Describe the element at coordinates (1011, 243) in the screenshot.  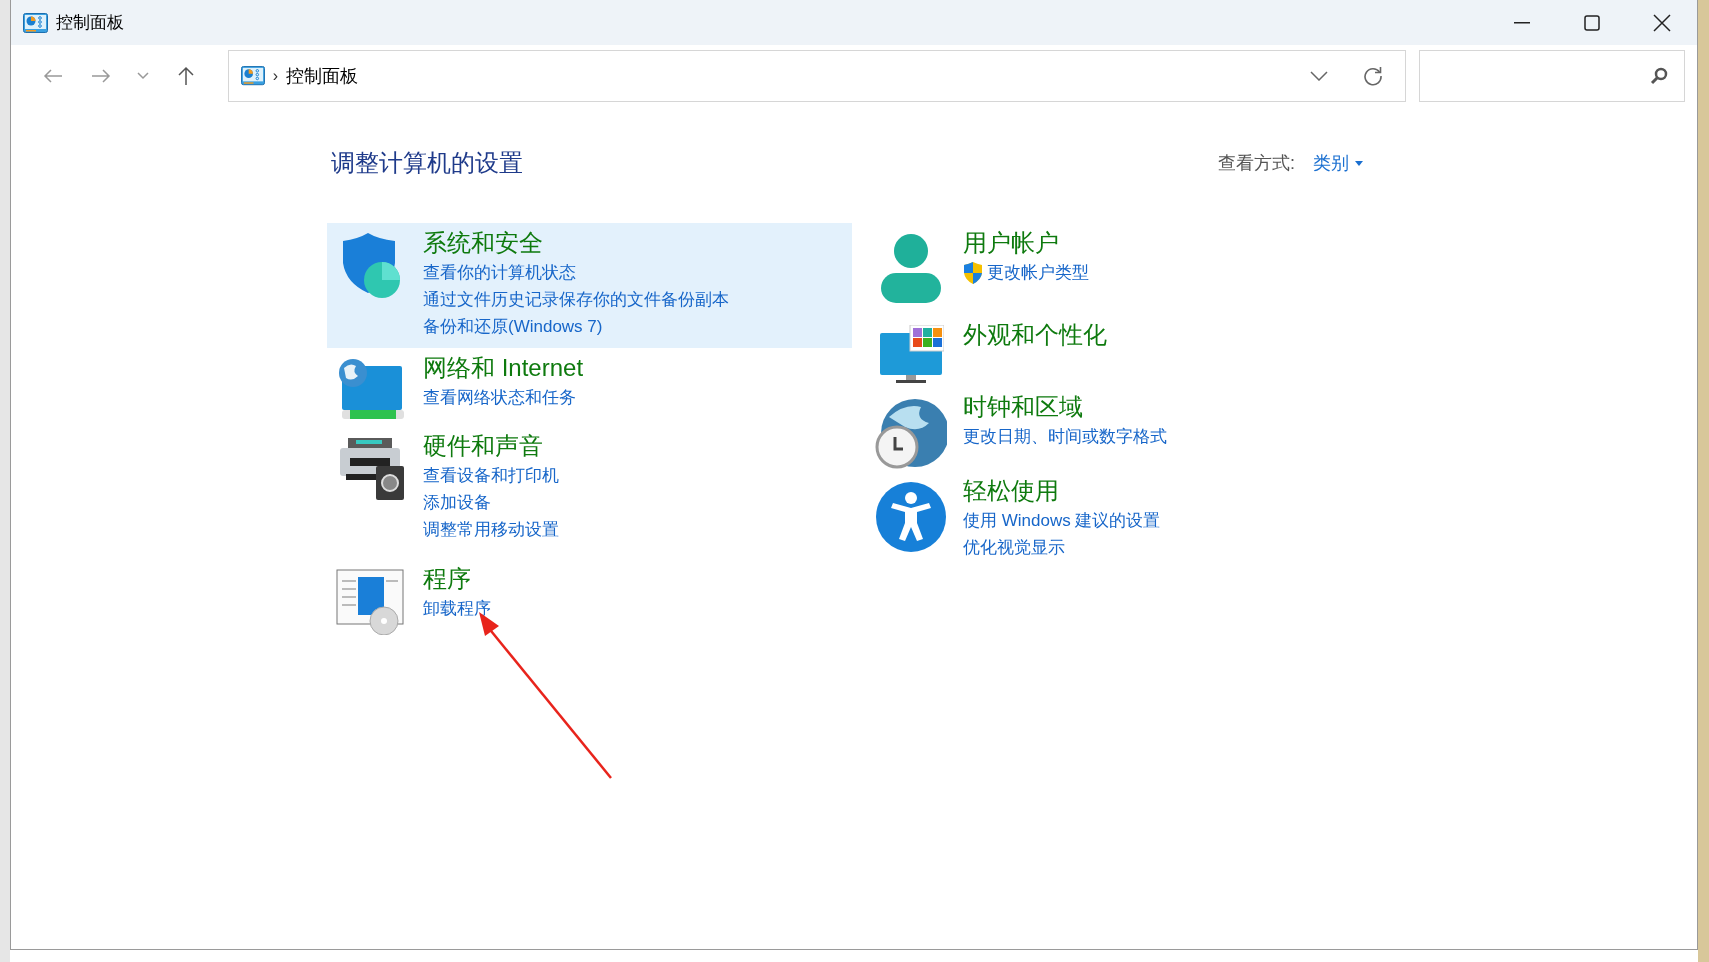
I see `category-title: 用户帐户` at that location.